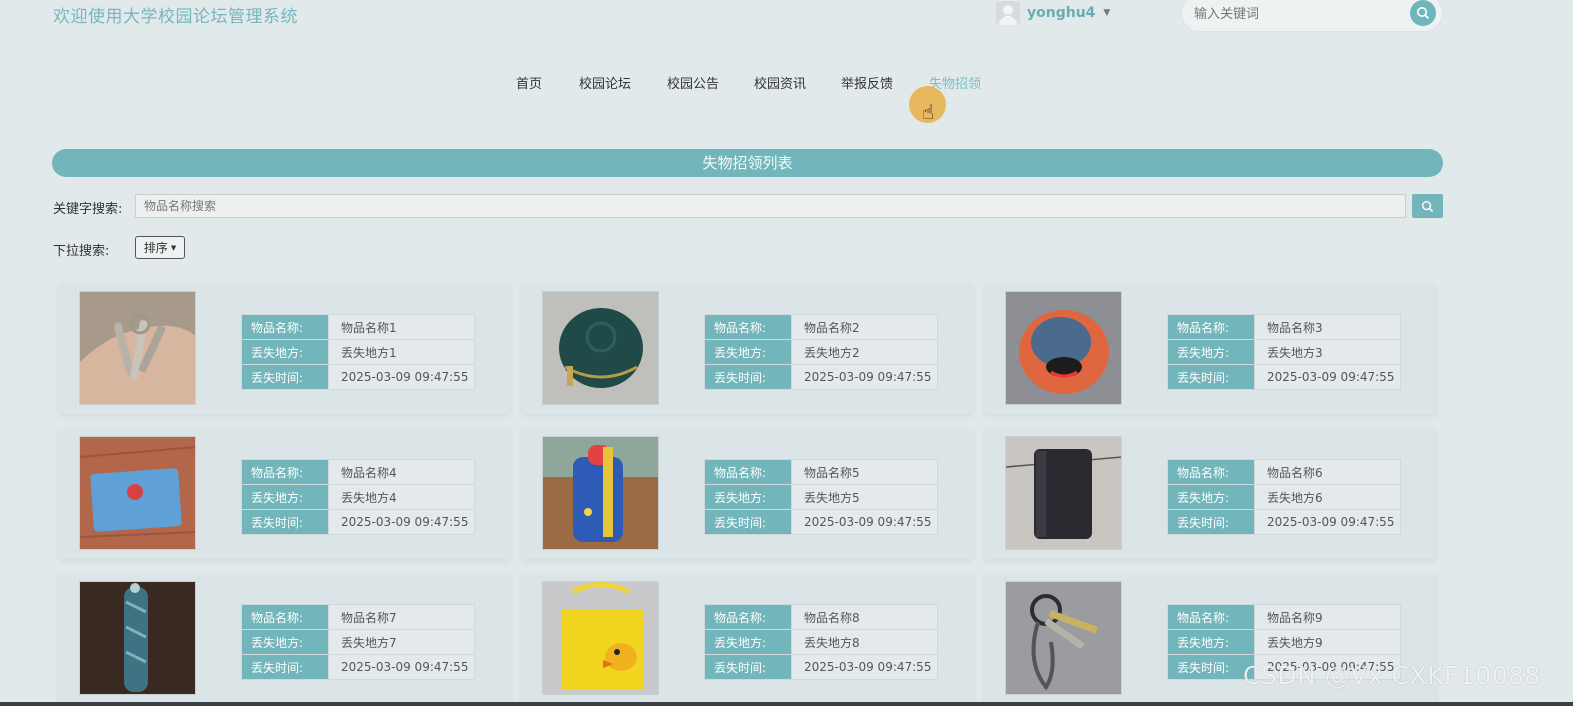 The height and width of the screenshot is (706, 1573). What do you see at coordinates (1327, 617) in the screenshot?
I see `item-name: 物品名称9` at bounding box center [1327, 617].